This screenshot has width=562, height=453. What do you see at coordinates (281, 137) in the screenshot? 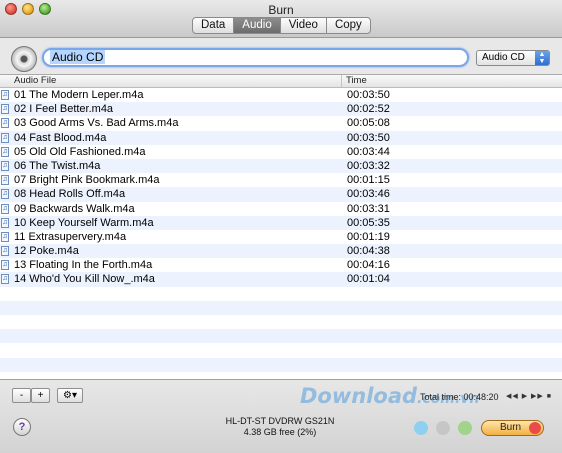
I see `table-row: ♫ 04 Fast Blood.m4a 00:03:50` at bounding box center [281, 137].